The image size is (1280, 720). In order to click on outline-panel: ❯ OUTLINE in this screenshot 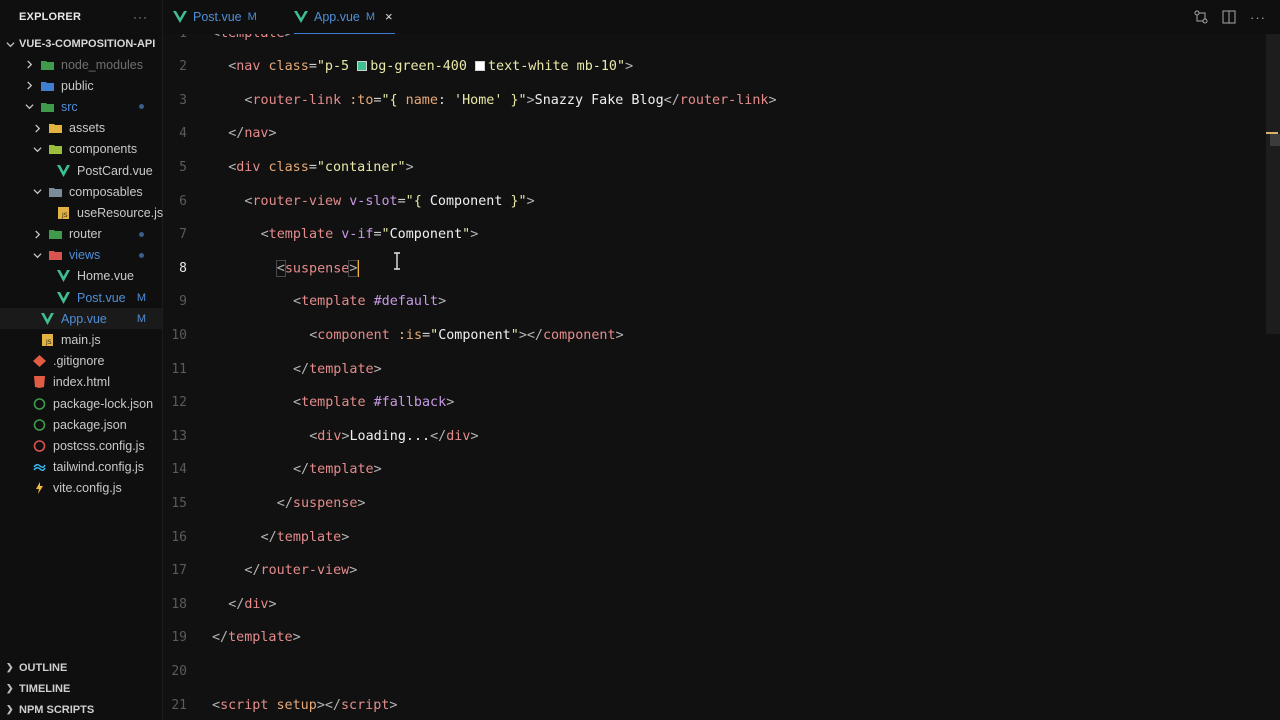, I will do `click(81, 667)`.